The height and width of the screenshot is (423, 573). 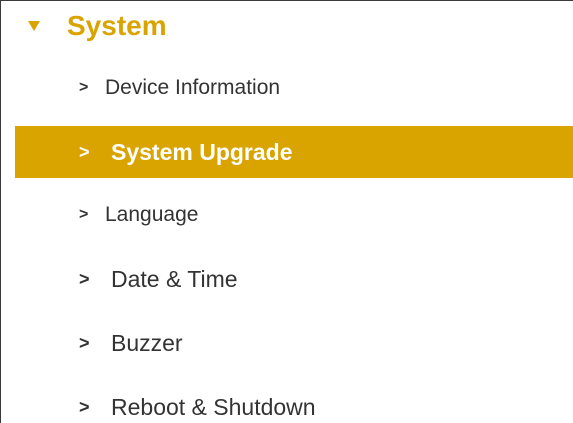 What do you see at coordinates (117, 25) in the screenshot?
I see `section-title: System` at bounding box center [117, 25].